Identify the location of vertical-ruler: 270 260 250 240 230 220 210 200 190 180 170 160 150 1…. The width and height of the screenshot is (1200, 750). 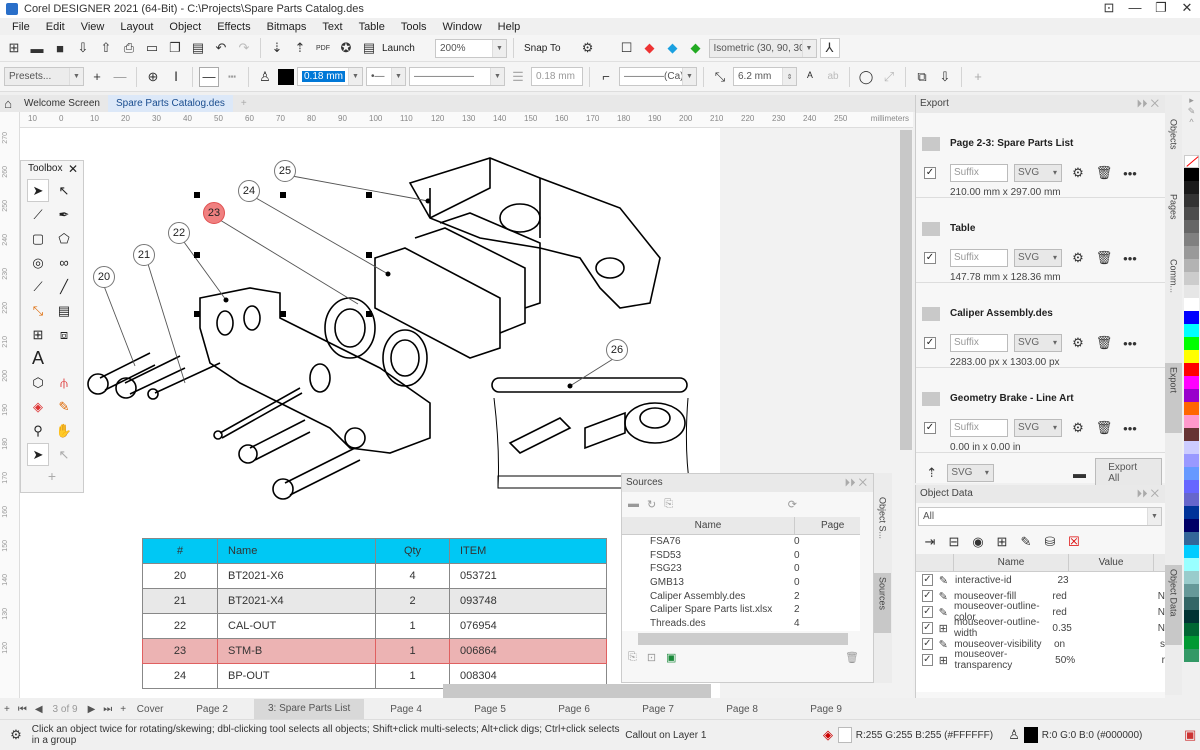
(10, 405).